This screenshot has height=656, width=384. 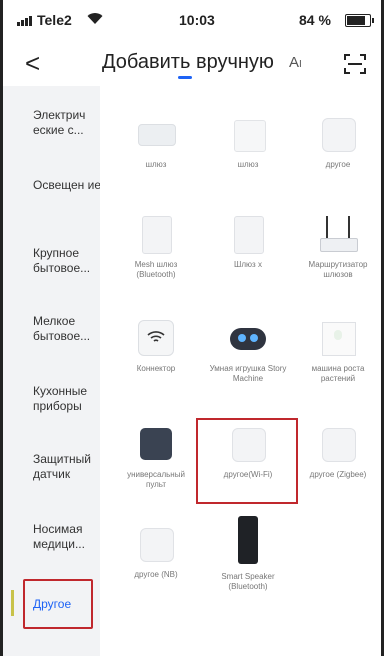 I want to click on nav-header: < Добавить вручную AI, so click(x=192, y=63).